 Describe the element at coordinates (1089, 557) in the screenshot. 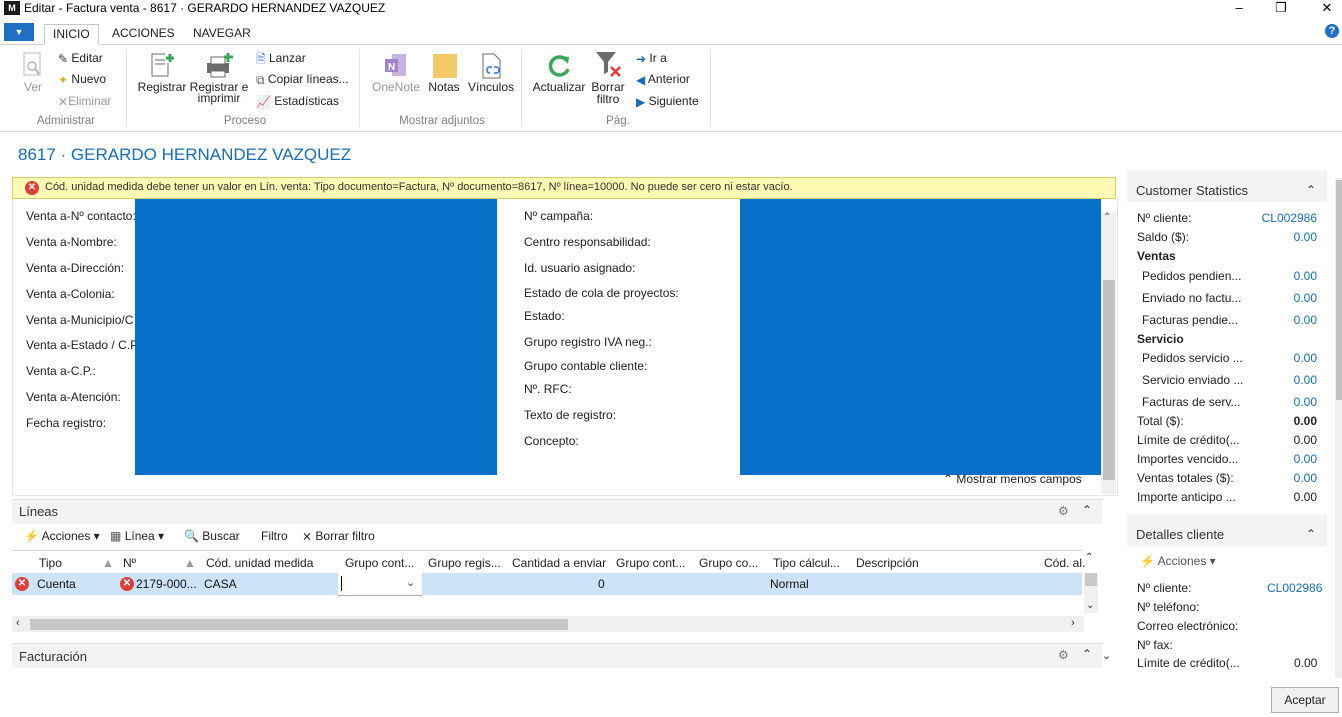

I see `grid-scroll-up-icon: ⌃` at that location.